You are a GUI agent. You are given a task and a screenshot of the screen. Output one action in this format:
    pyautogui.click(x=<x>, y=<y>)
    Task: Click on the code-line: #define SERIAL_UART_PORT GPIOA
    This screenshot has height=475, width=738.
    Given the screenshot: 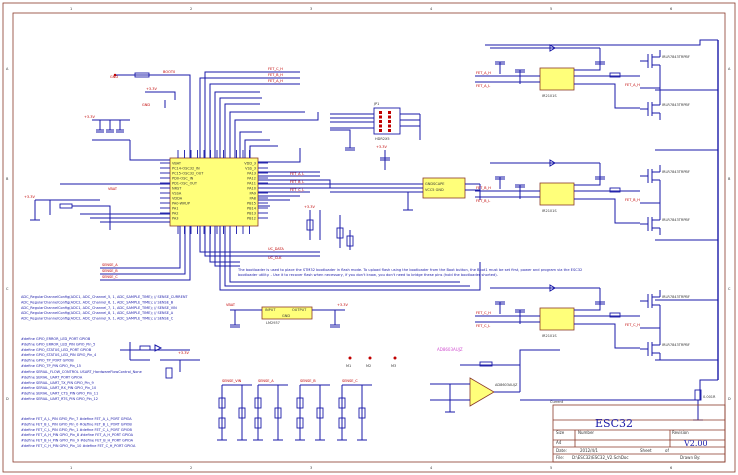 What is the action you would take?
    pyautogui.click(x=52, y=377)
    